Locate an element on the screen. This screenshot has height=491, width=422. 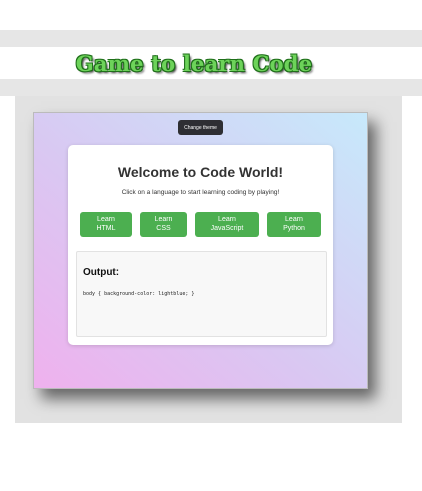
learn-javascript-button: Learn JavaScript is located at coordinates (227, 224).